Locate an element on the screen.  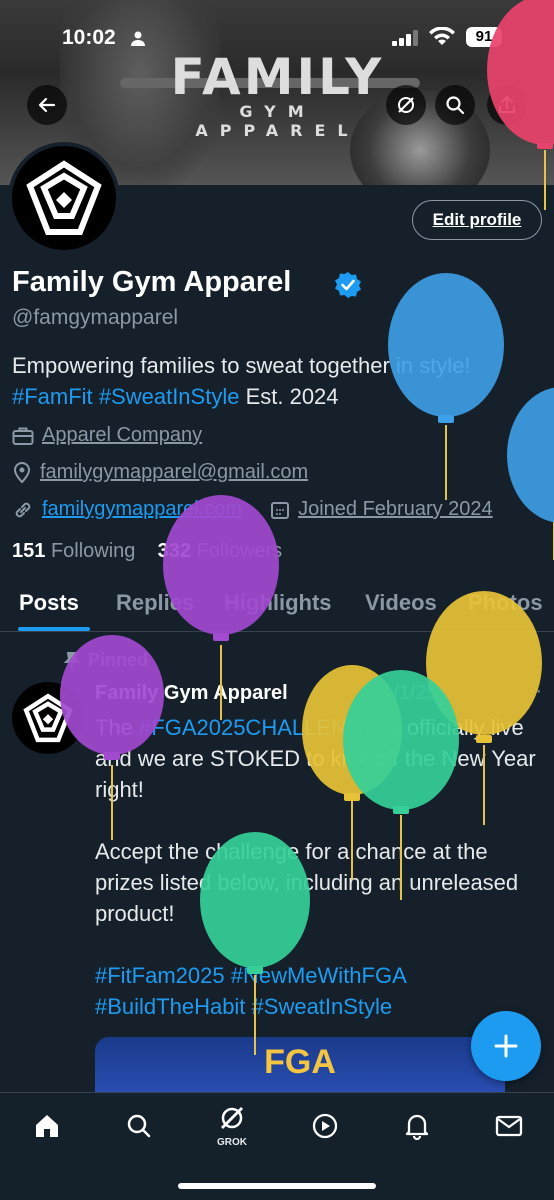
link-icon is located at coordinates (23, 509).